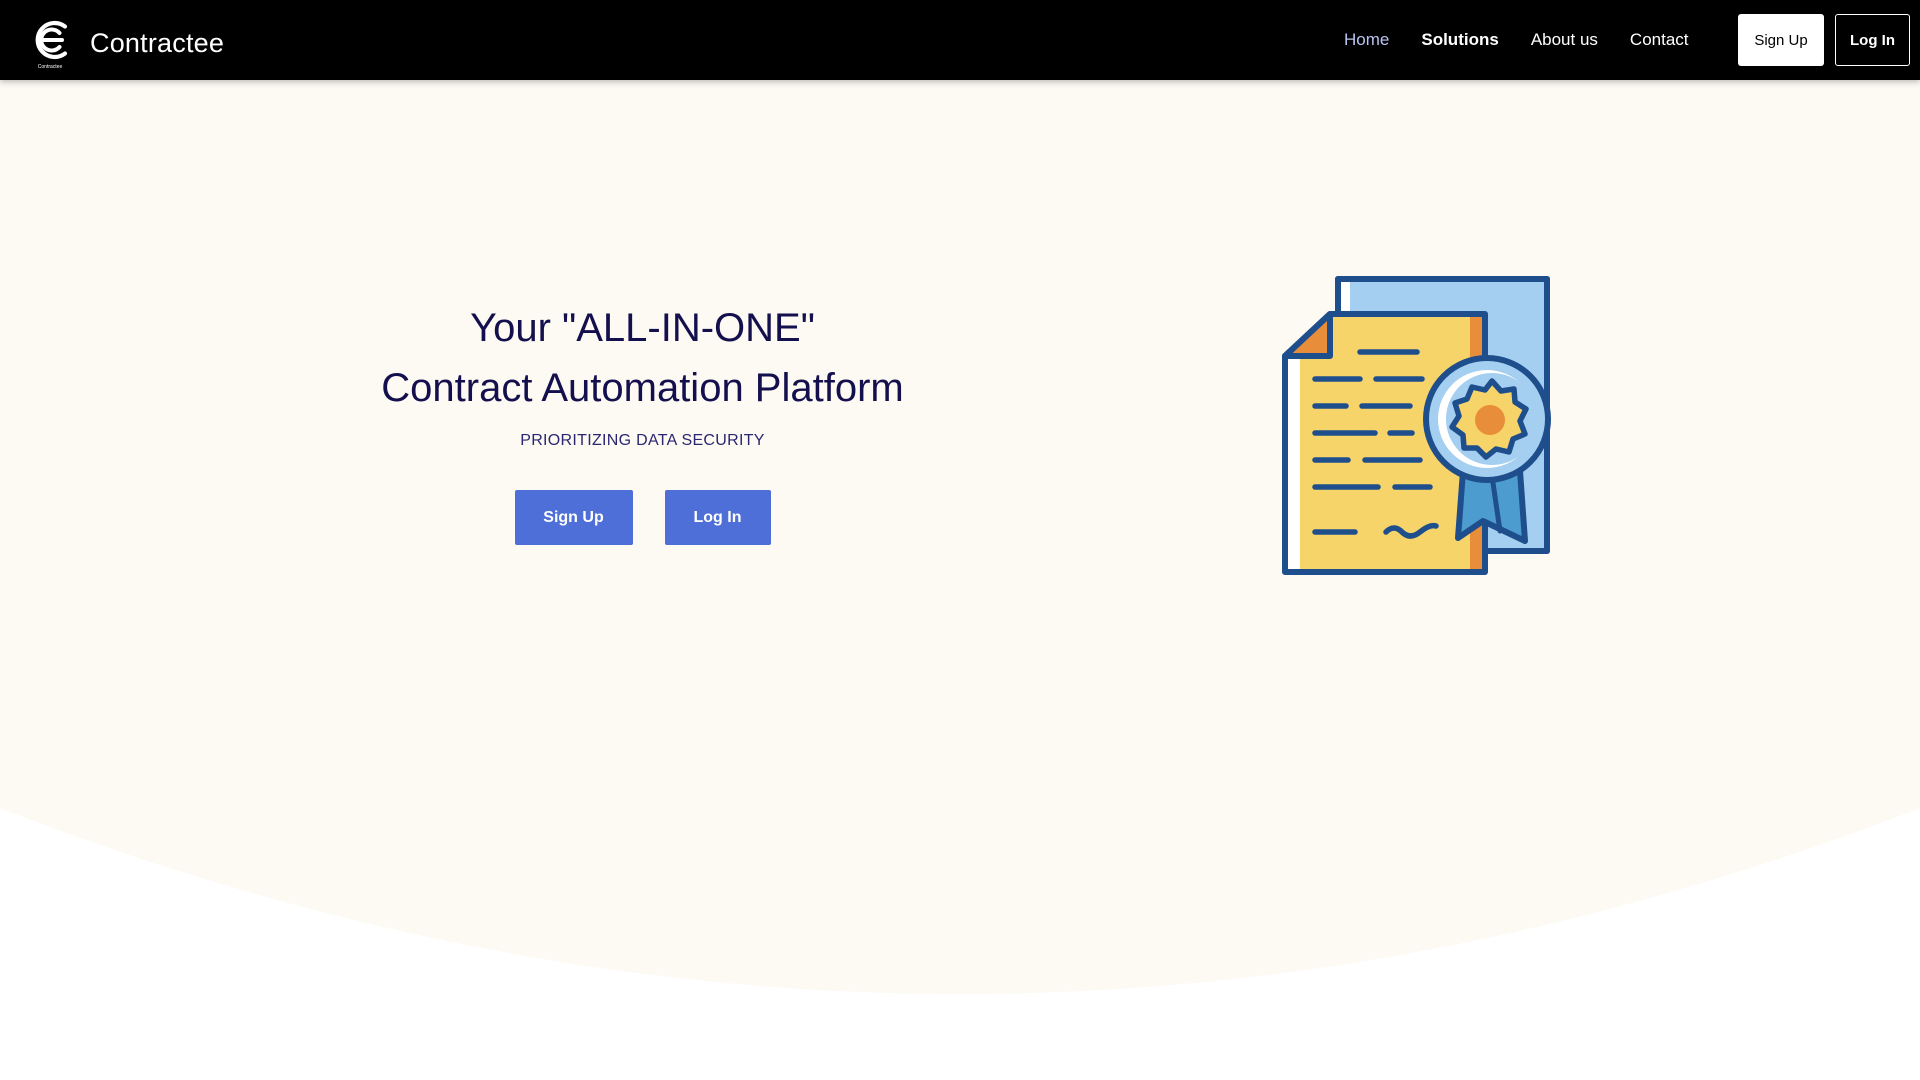 The height and width of the screenshot is (1080, 1920). I want to click on brand-name: Contractee, so click(157, 42).